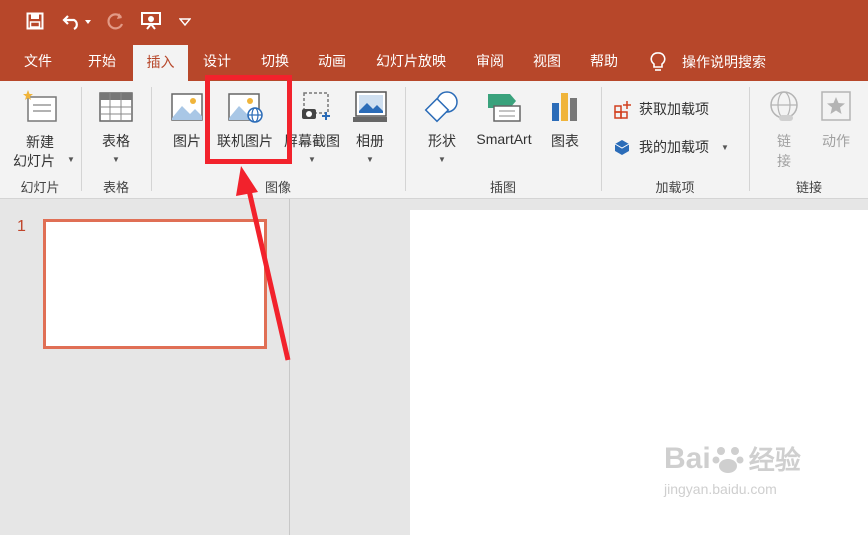 The width and height of the screenshot is (868, 535). I want to click on tell-me-search: 操作说明搜索, so click(728, 62).